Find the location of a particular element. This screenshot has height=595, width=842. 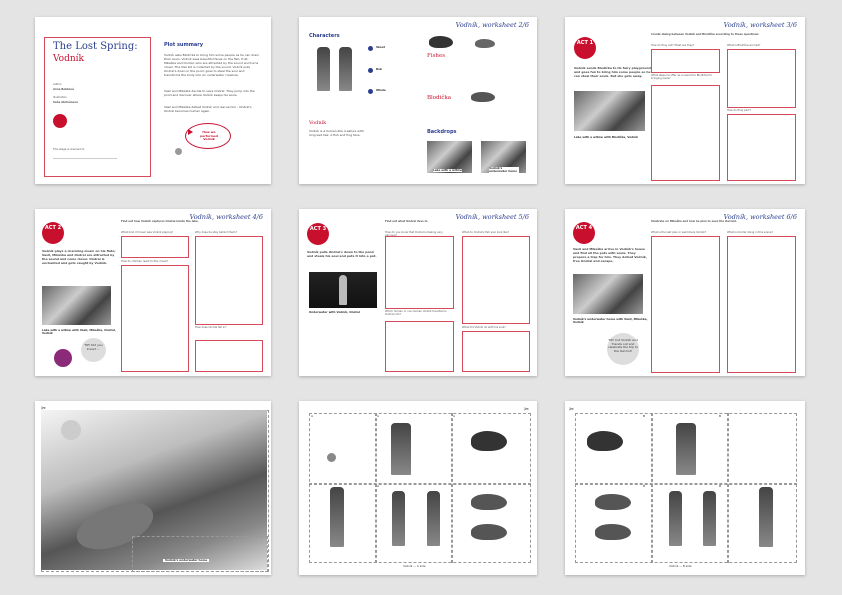

worksheet-title: The Lost Spring: is located at coordinates (95, 46).